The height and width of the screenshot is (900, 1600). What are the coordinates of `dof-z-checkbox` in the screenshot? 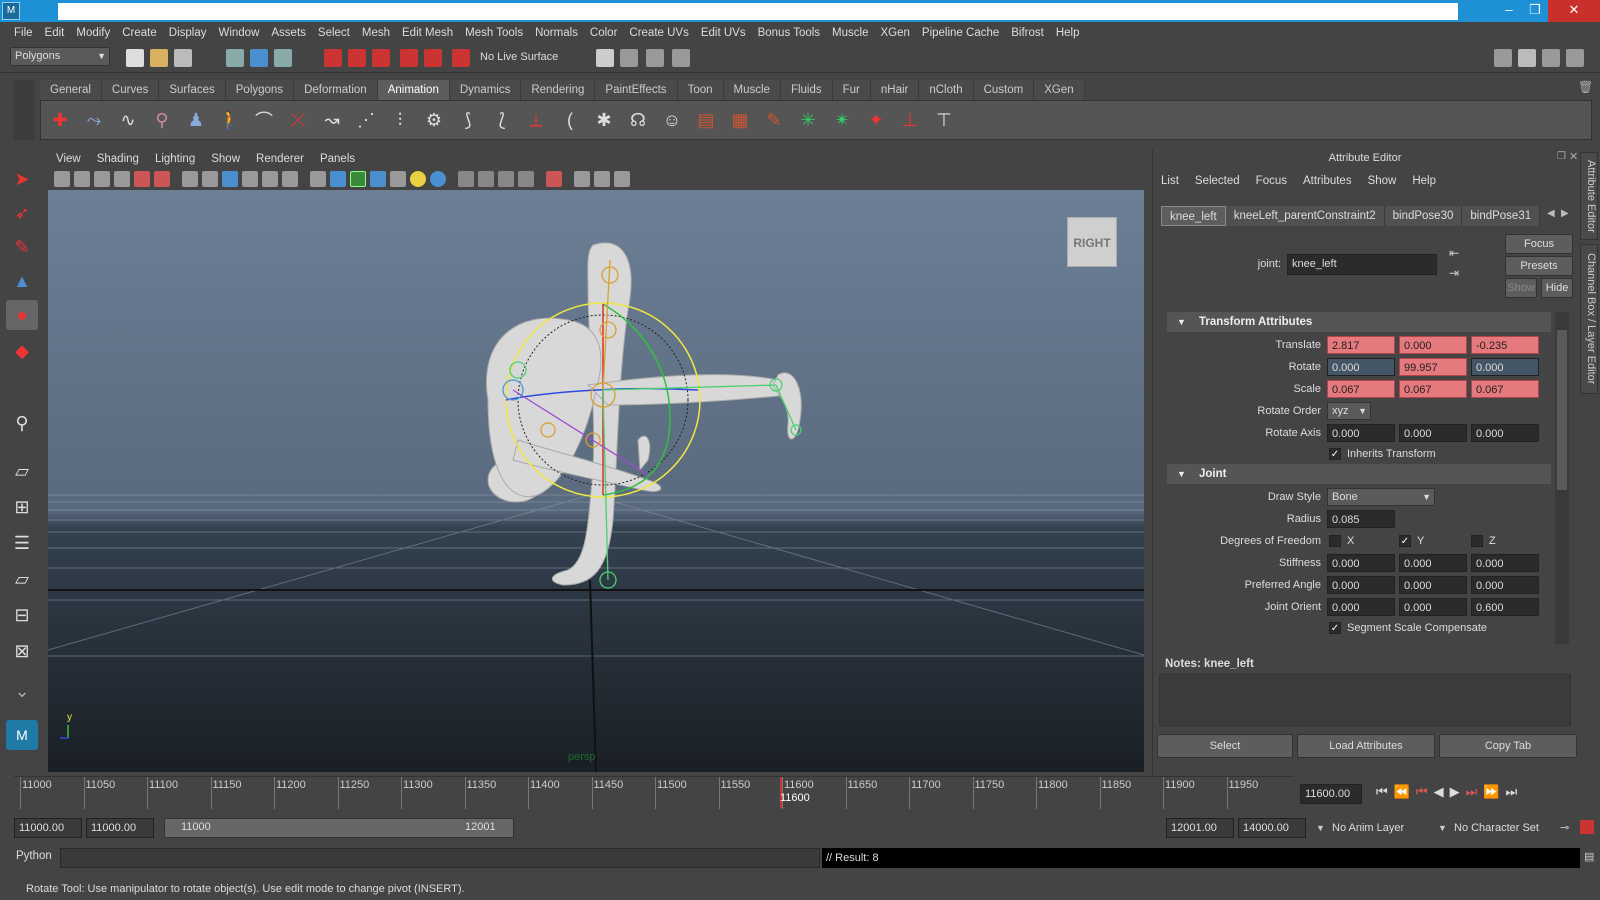 It's located at (1477, 541).